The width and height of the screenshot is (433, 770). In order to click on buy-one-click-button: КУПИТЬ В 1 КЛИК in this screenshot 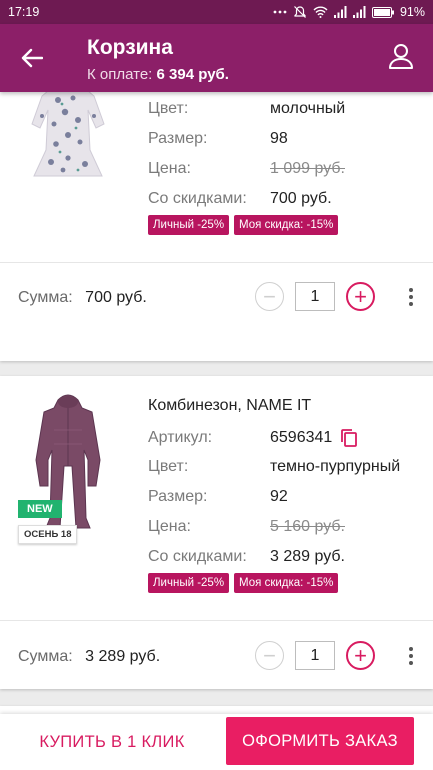, I will do `click(112, 742)`.